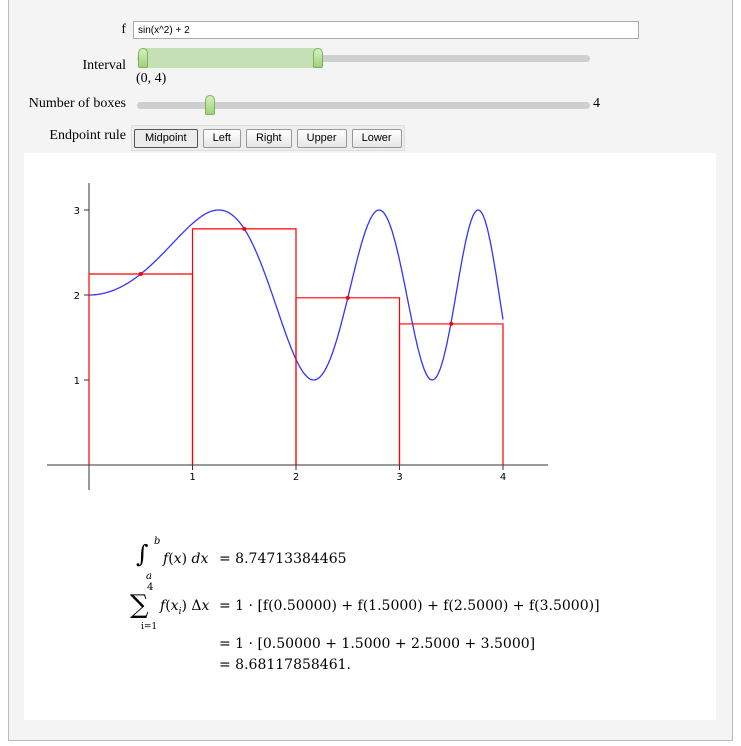 Image resolution: width=741 pixels, height=746 pixels. Describe the element at coordinates (285, 665) in the screenshot. I see `sum-line-3: = 8.68117858461.` at that location.